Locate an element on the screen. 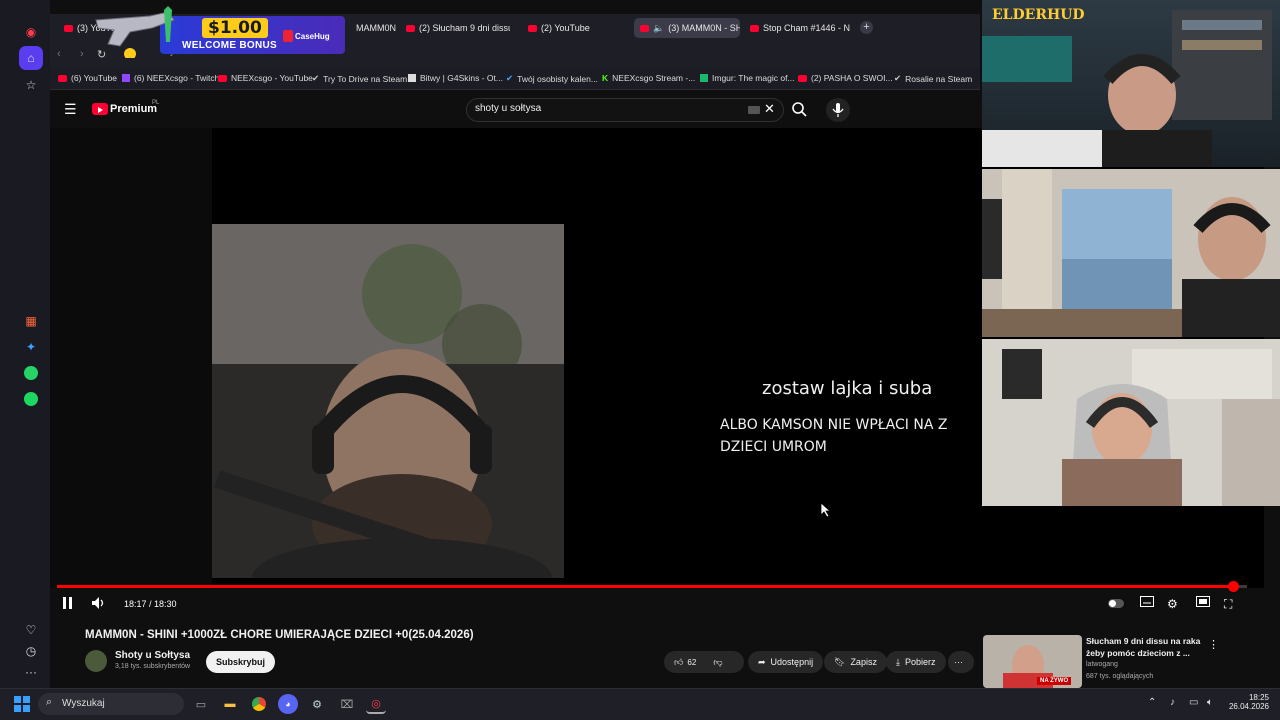  bookmark-try-to-drive: ✔ Try To Drive na Steam is located at coordinates (359, 78).